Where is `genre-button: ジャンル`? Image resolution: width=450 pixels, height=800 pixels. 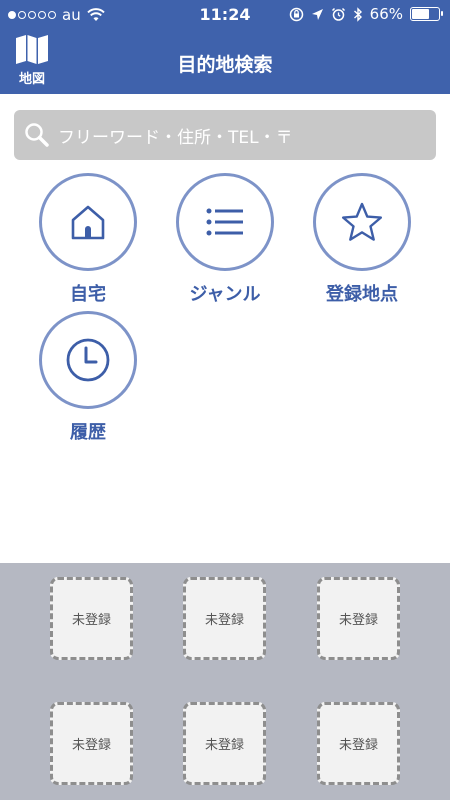 genre-button: ジャンル is located at coordinates (225, 239).